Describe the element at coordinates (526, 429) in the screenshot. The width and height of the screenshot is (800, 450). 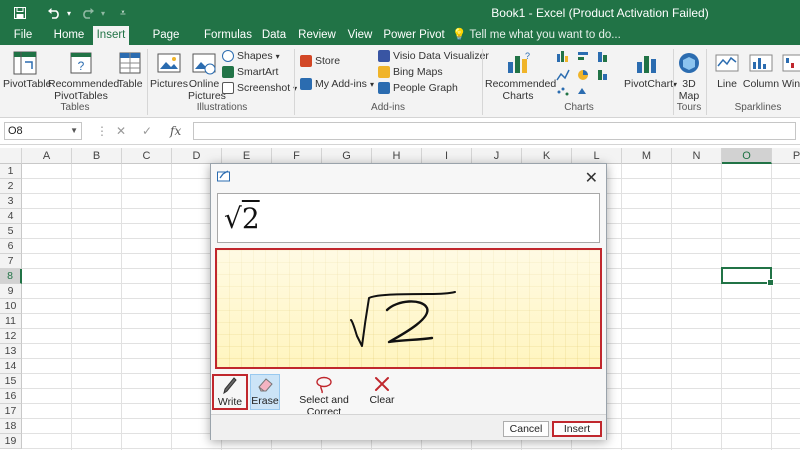
I see `cancel-button: Cancel` at that location.